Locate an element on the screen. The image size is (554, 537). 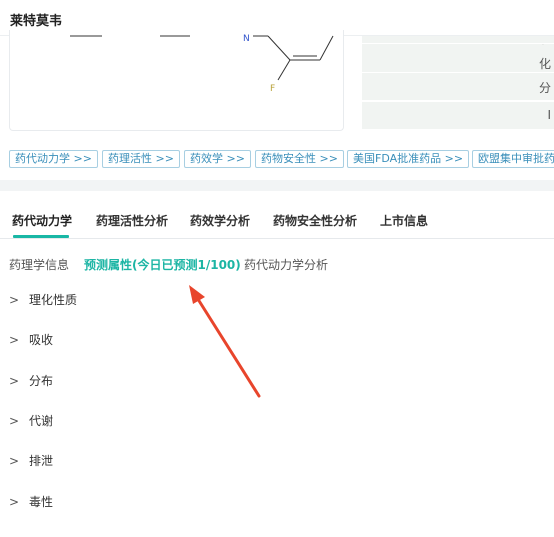
tag-fda-approved: 美国FDA批准药品 >> is located at coordinates (408, 159).